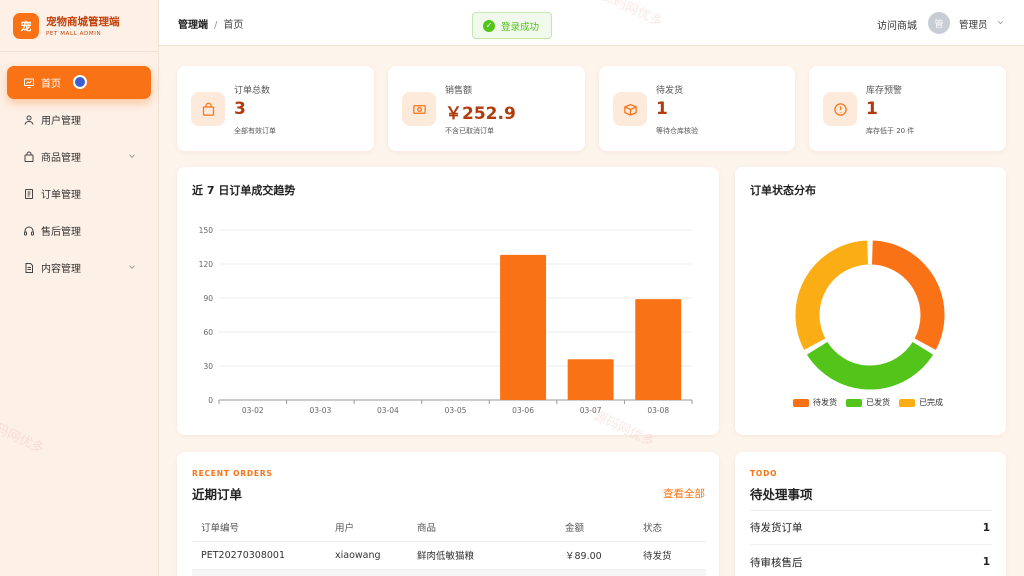 Image resolution: width=1024 pixels, height=576 pixels. Describe the element at coordinates (870, 365) in the screenshot. I see `slice-已发货` at that location.